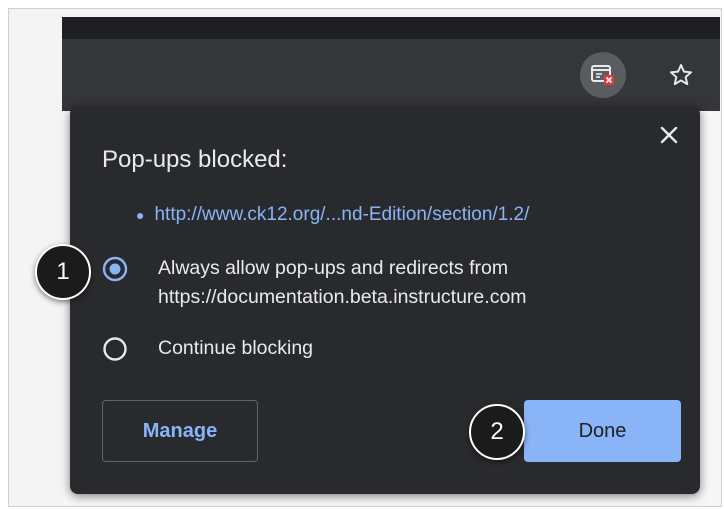 The height and width of the screenshot is (509, 724). I want to click on radio-unselected-icon, so click(115, 349).